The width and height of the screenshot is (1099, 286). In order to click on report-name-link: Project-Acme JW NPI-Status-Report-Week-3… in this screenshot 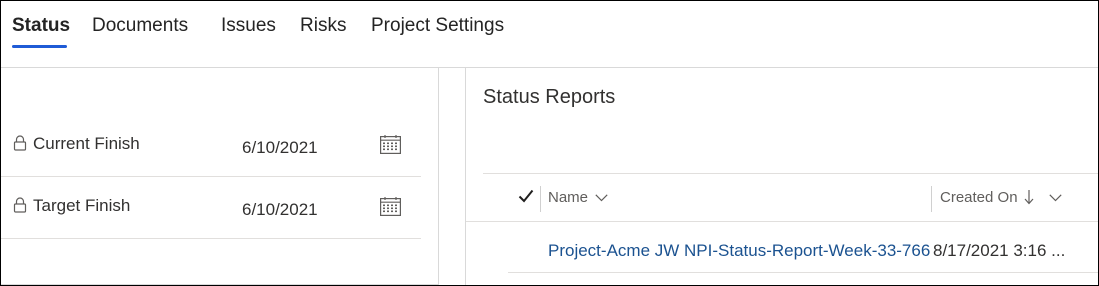, I will do `click(740, 251)`.